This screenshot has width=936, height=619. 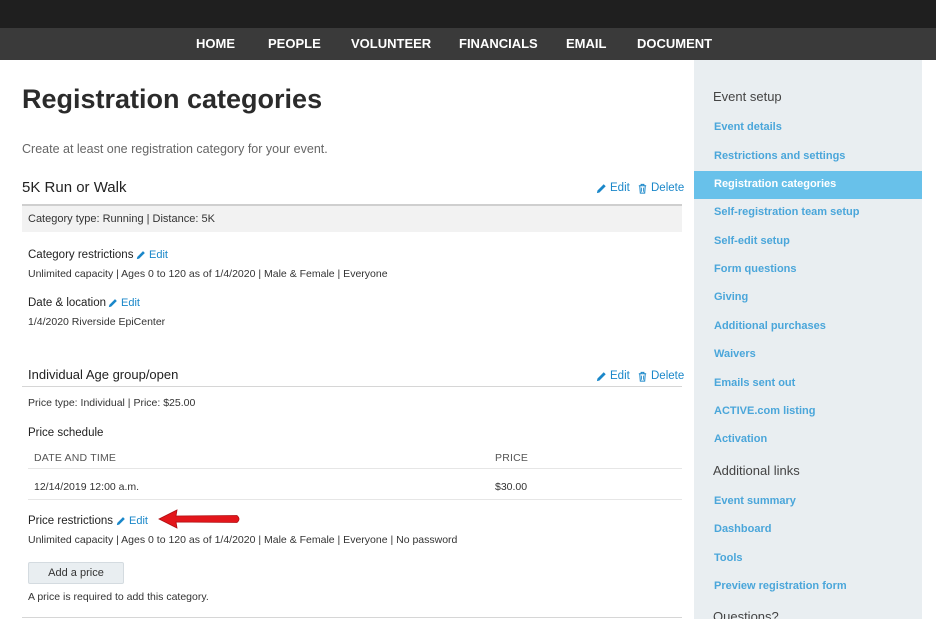 I want to click on sidebar-item-additional-purchases: Additional purchases, so click(x=770, y=326).